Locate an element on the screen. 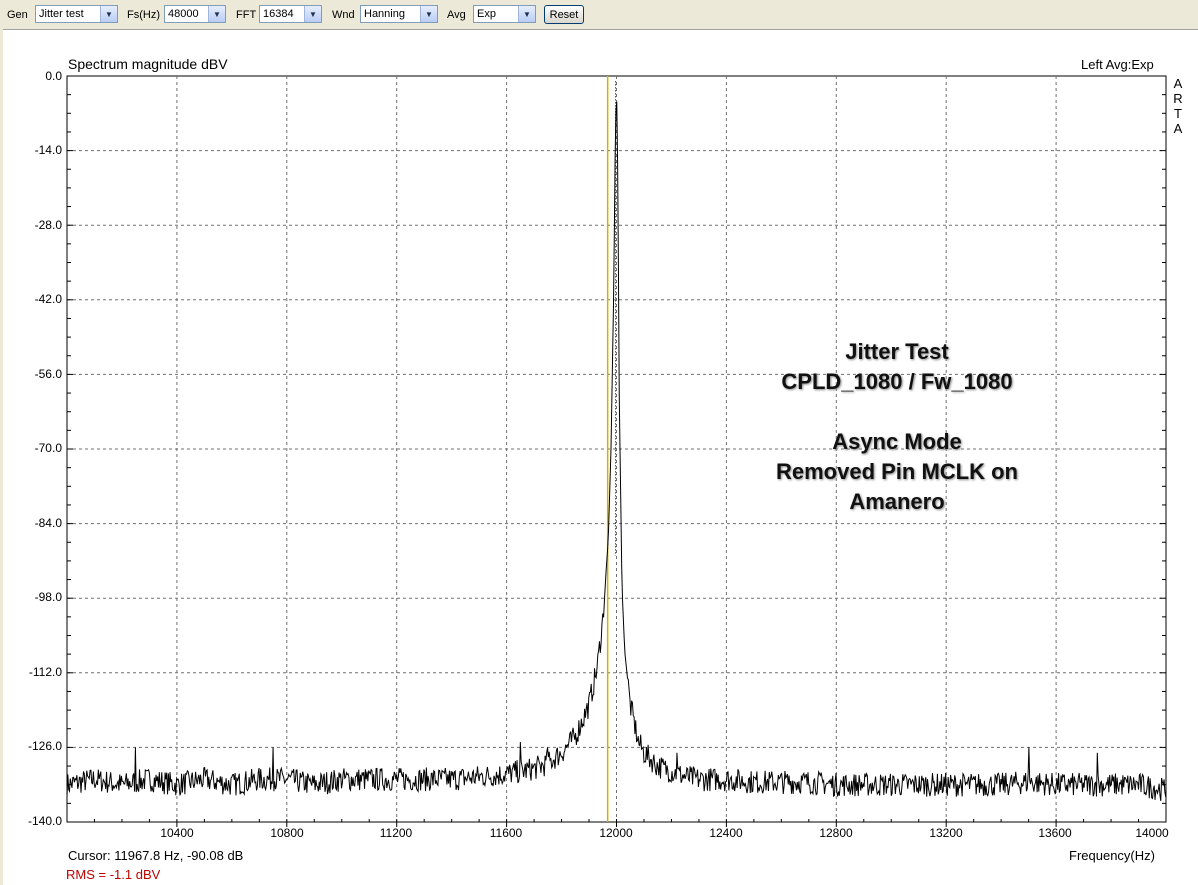  y-tick-label: -126.0 is located at coordinates (44, 746).